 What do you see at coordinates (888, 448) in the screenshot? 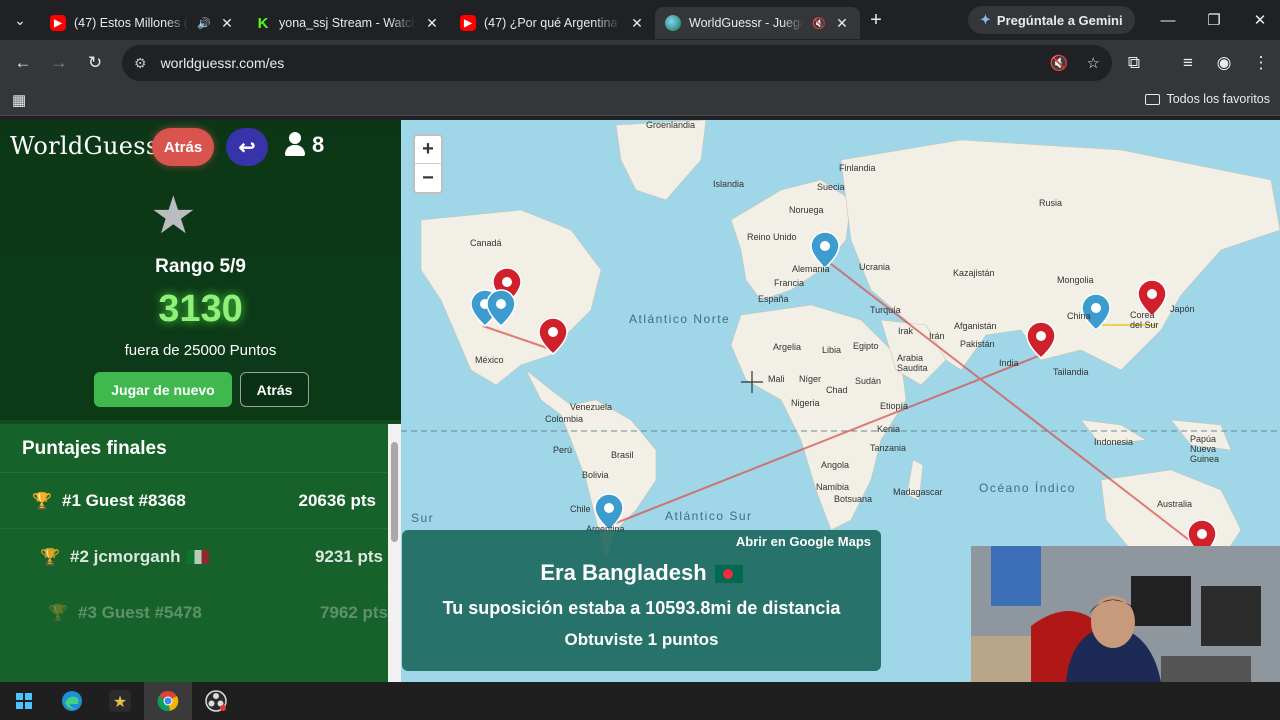
I see `map-label: Tanzania` at bounding box center [888, 448].